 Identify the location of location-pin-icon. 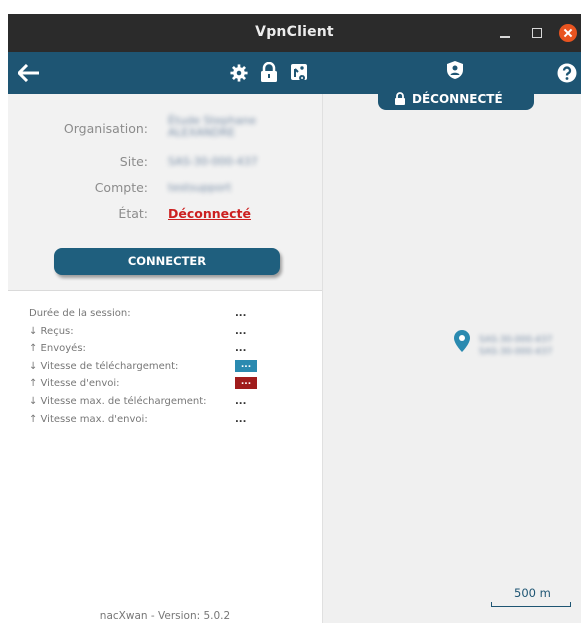
(462, 341).